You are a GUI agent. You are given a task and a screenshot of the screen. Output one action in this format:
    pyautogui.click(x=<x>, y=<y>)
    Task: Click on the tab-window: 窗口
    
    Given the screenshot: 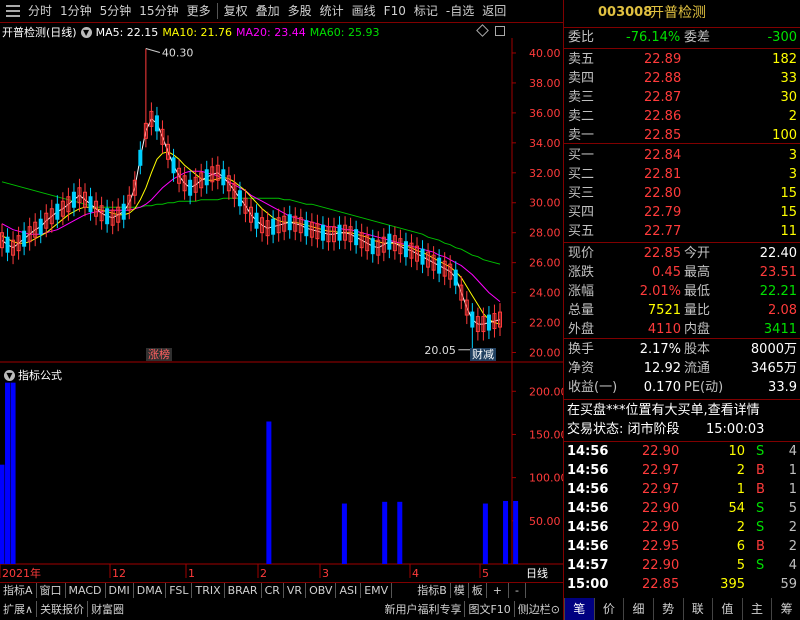 What is the action you would take?
    pyautogui.click(x=51, y=590)
    